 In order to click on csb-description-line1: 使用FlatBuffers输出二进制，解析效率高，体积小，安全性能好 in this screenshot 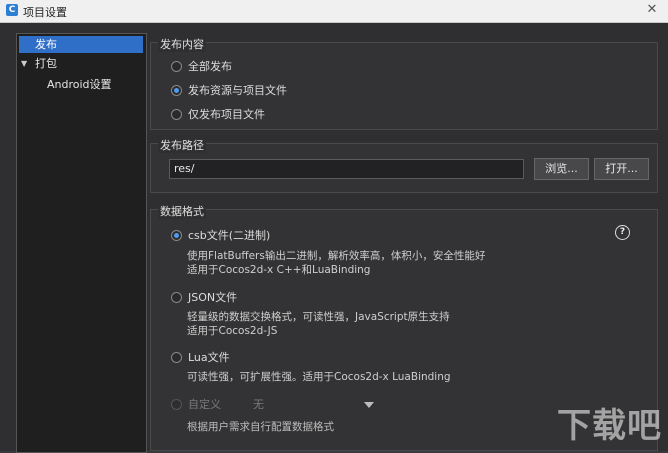, I will do `click(336, 256)`.